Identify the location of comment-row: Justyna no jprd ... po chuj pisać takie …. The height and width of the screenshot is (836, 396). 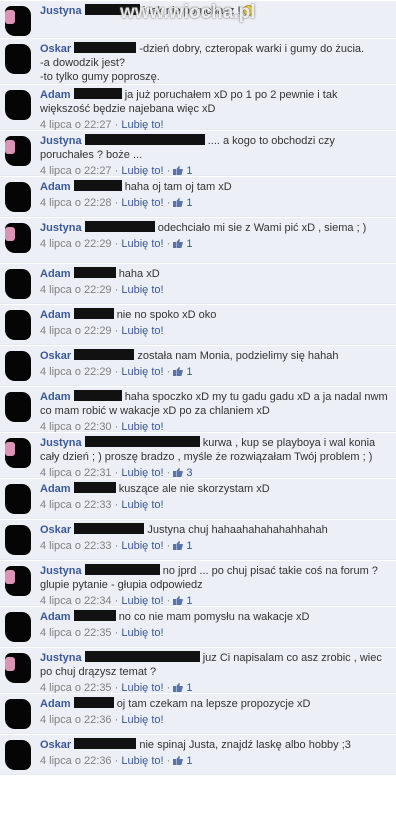
(198, 583).